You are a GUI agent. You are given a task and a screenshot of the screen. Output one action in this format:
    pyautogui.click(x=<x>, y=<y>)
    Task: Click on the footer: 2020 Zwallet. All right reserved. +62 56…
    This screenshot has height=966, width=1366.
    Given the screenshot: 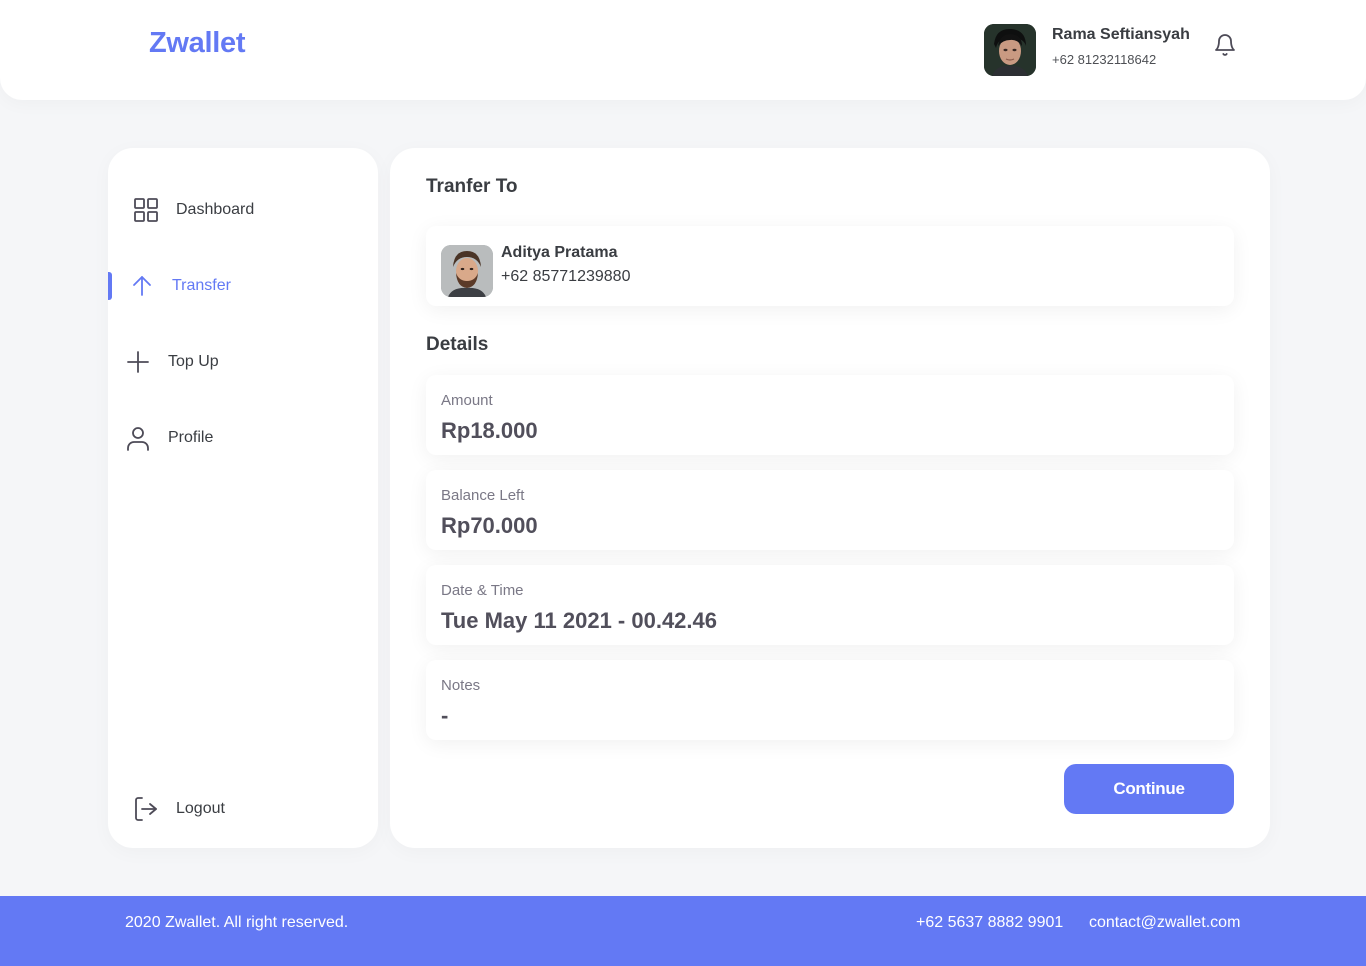 What is the action you would take?
    pyautogui.click(x=683, y=931)
    